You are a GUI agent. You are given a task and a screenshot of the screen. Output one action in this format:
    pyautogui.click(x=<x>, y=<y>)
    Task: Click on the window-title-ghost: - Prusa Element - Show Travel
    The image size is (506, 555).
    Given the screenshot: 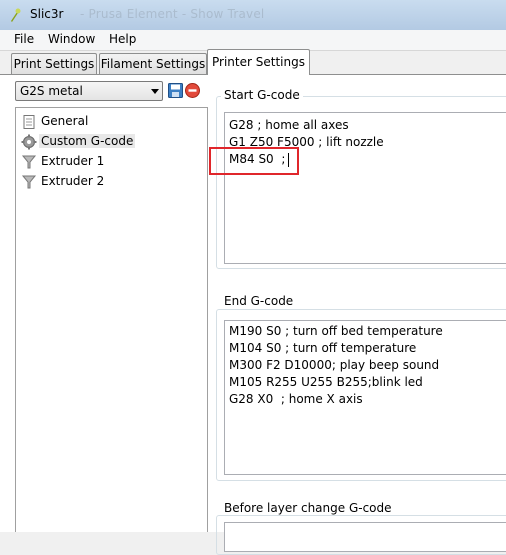 What is the action you would take?
    pyautogui.click(x=172, y=14)
    